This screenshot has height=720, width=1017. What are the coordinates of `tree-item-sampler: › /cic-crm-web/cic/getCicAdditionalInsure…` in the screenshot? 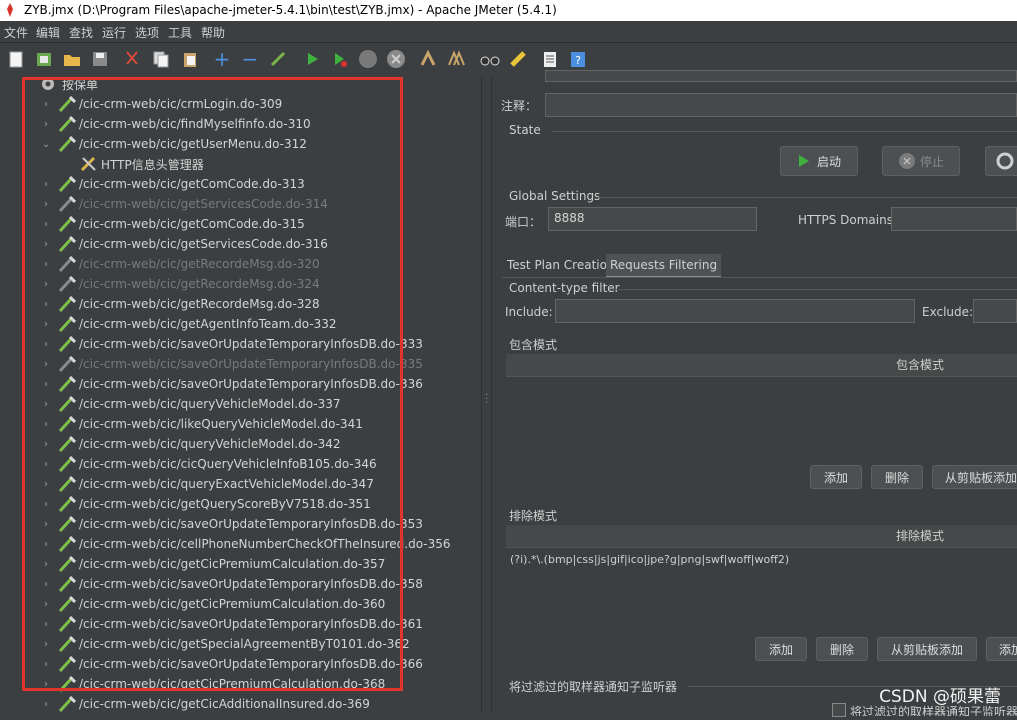 It's located at (205, 703).